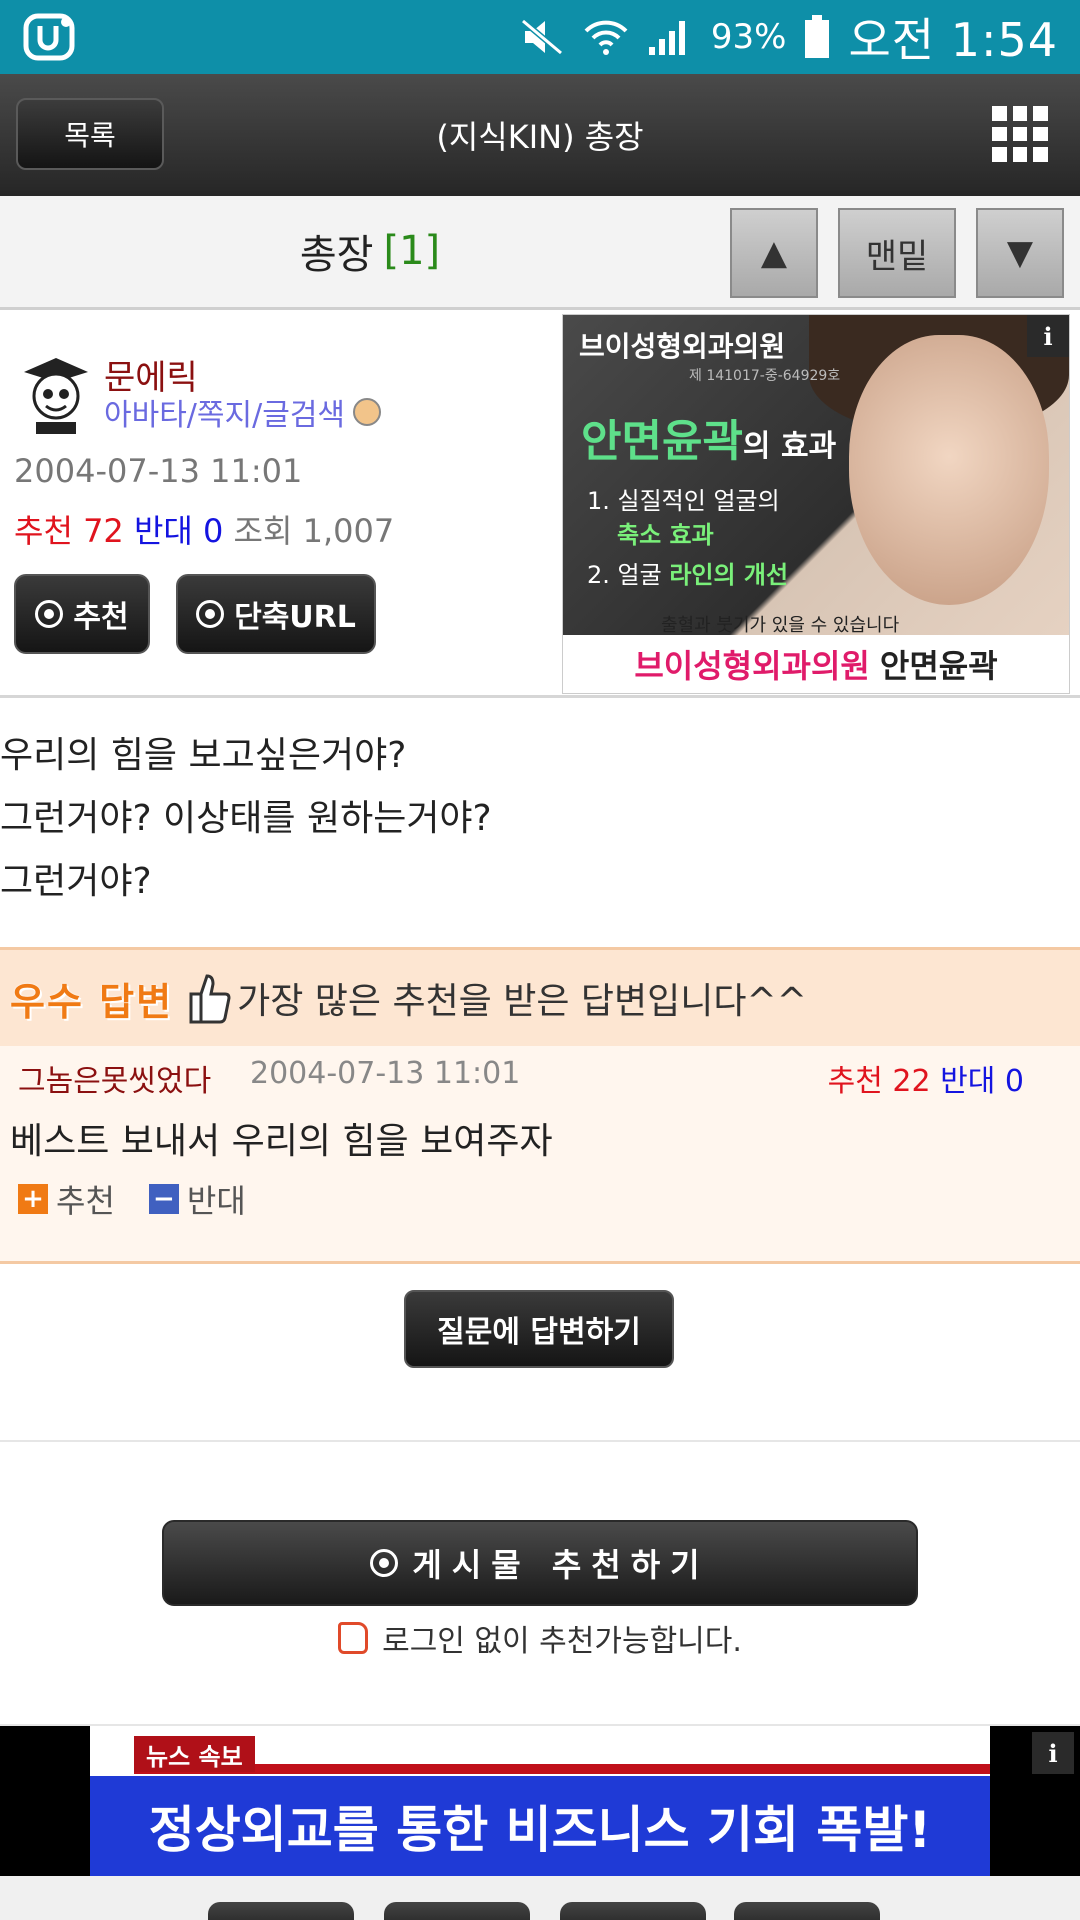 The image size is (1080, 1920). Describe the element at coordinates (897, 253) in the screenshot. I see `scroll-bottom-button: 맨밑` at that location.